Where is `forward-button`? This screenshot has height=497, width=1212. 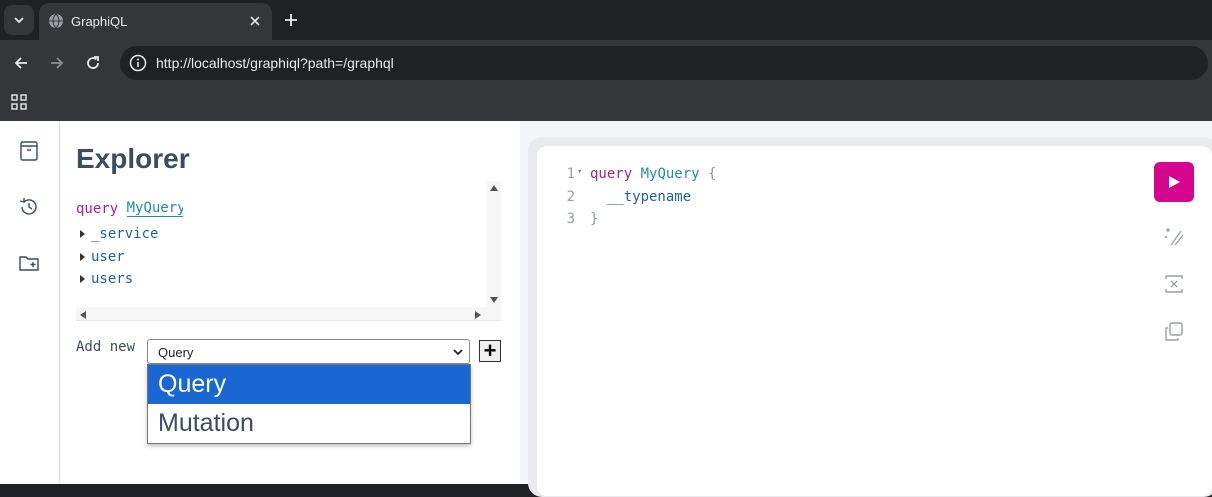 forward-button is located at coordinates (57, 63).